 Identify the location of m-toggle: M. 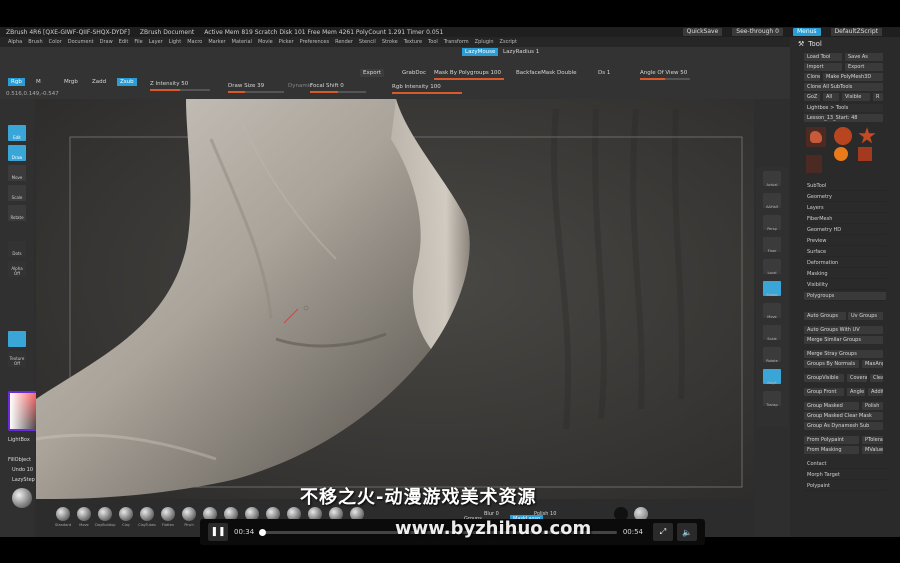
(38, 82).